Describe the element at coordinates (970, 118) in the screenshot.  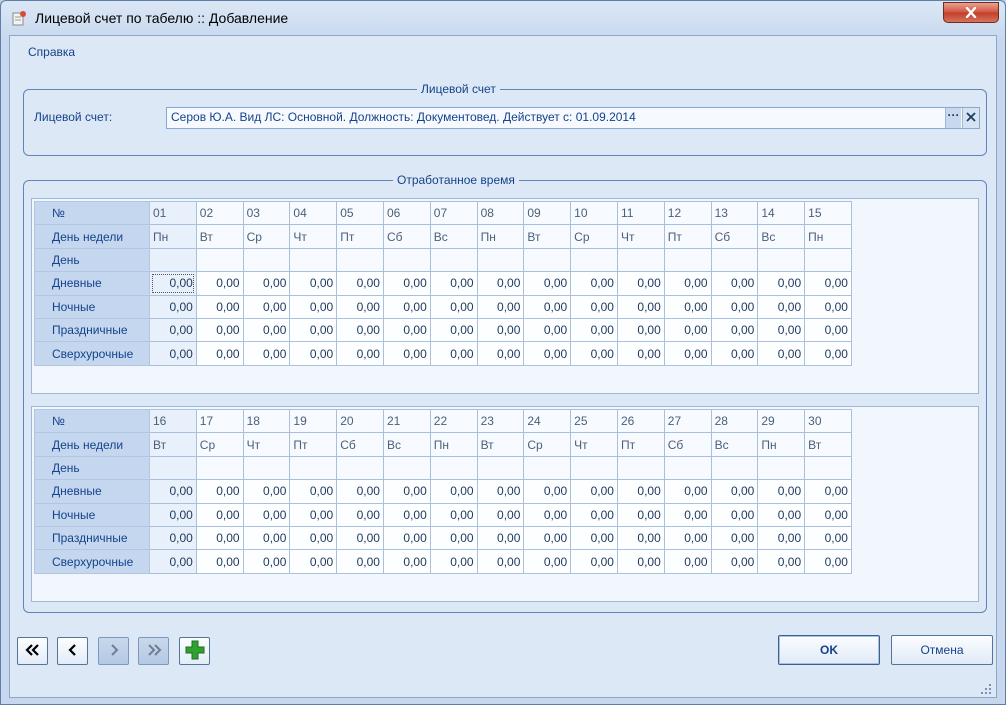
I see `clear-button` at that location.